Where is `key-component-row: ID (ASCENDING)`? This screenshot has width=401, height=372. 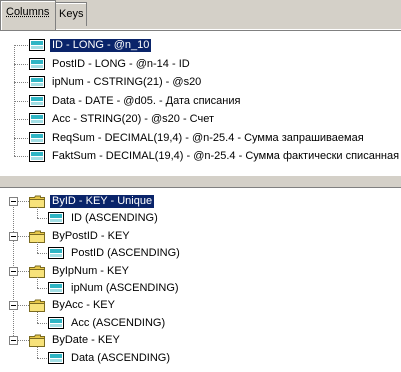 key-component-row: ID (ASCENDING) is located at coordinates (200, 217).